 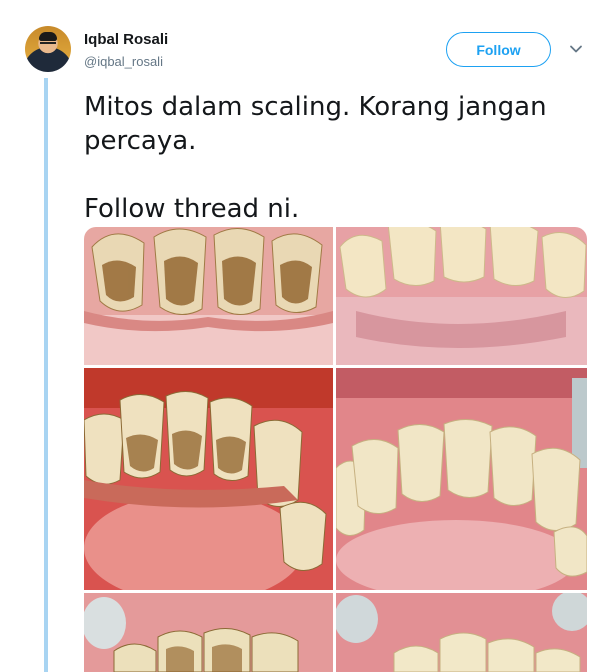 I want to click on thread-connector-line, so click(x=46, y=375).